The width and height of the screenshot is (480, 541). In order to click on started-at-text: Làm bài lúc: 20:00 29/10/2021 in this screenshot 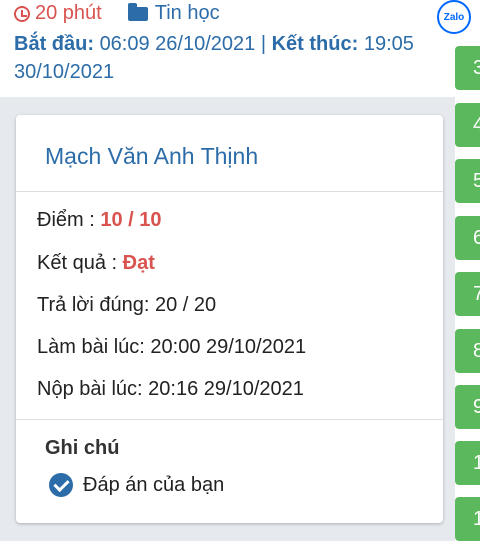, I will do `click(172, 347)`.